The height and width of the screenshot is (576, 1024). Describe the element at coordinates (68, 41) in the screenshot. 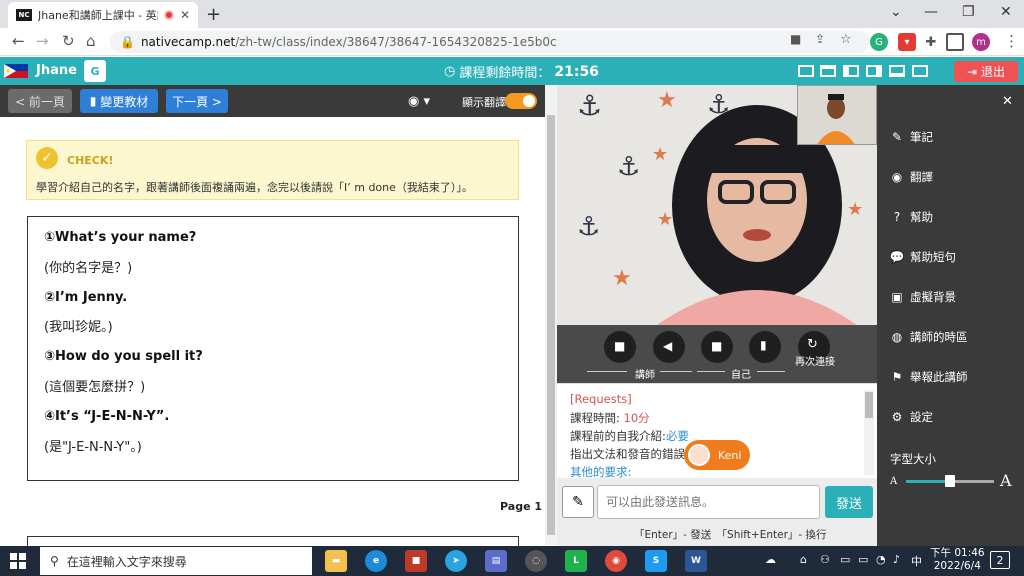

I see `reload-icon: ↻` at that location.